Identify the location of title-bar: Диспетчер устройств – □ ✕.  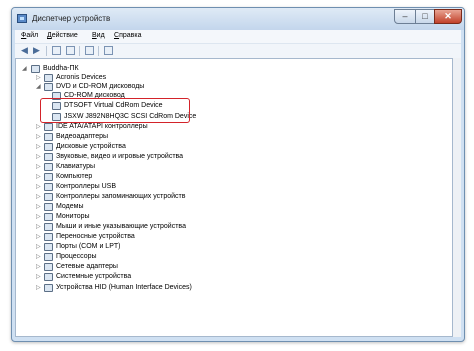
(238, 19).